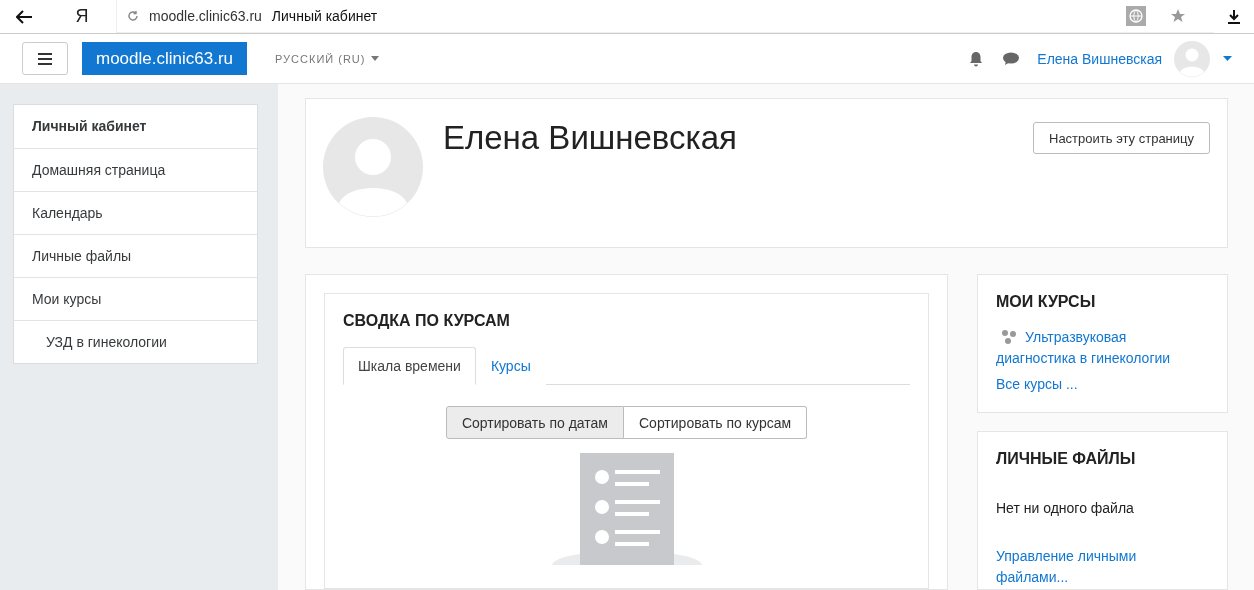  I want to click on page-title: Личный кабинет, so click(324, 16).